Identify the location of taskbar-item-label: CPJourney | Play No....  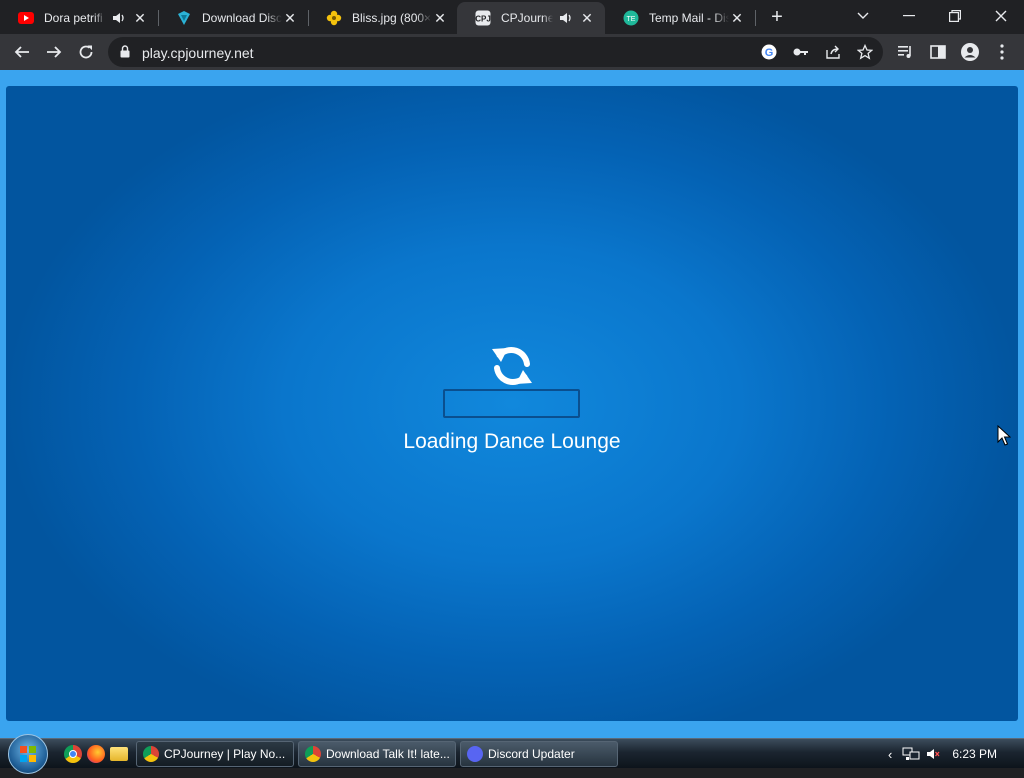
(225, 754).